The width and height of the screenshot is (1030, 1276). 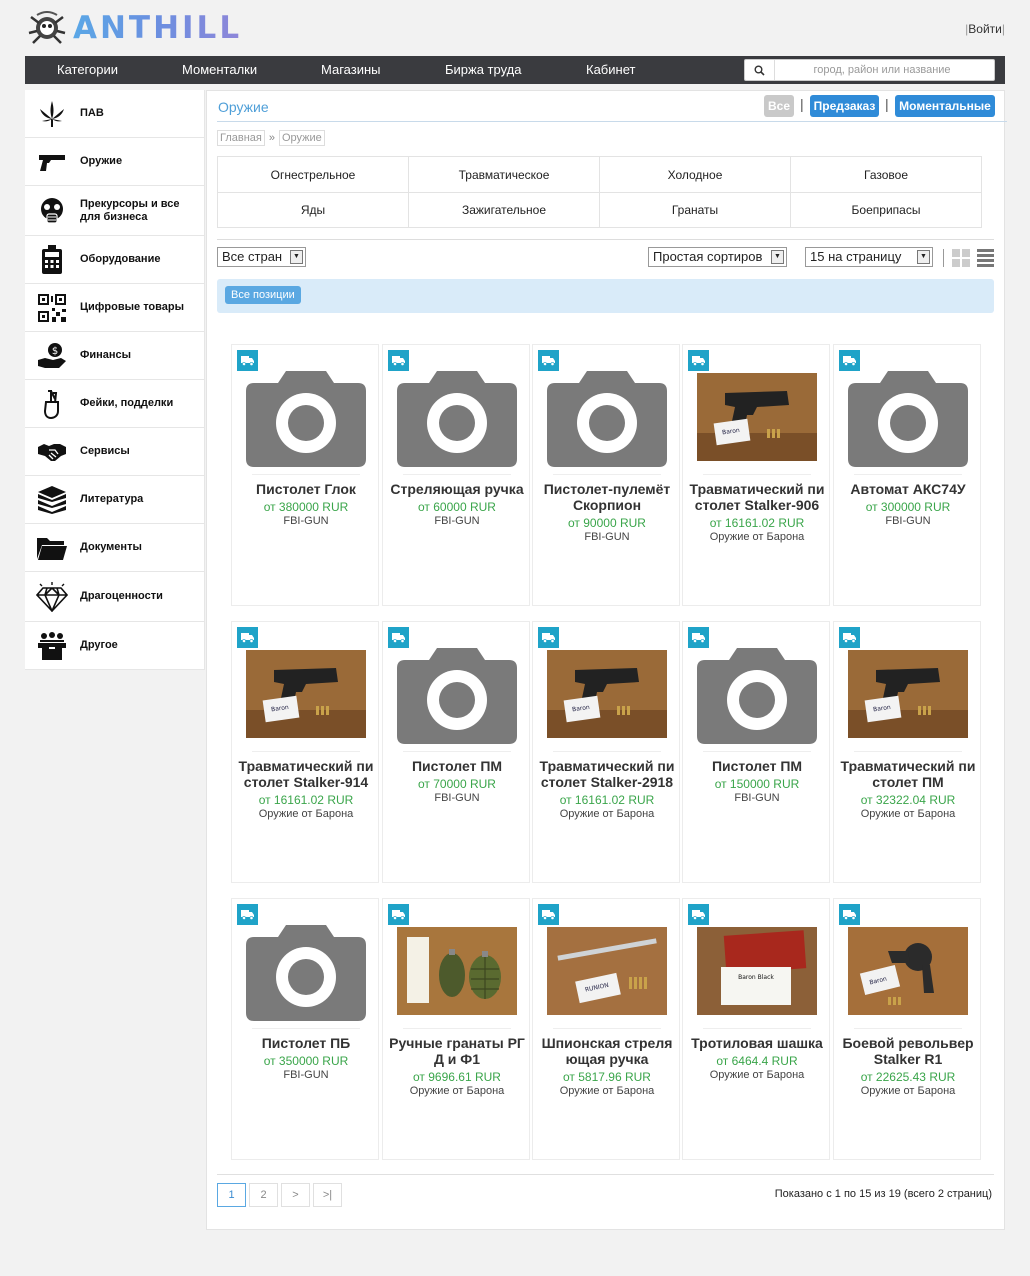 What do you see at coordinates (885, 210) in the screenshot?
I see `subcategory-ammo: Боеприпасы` at bounding box center [885, 210].